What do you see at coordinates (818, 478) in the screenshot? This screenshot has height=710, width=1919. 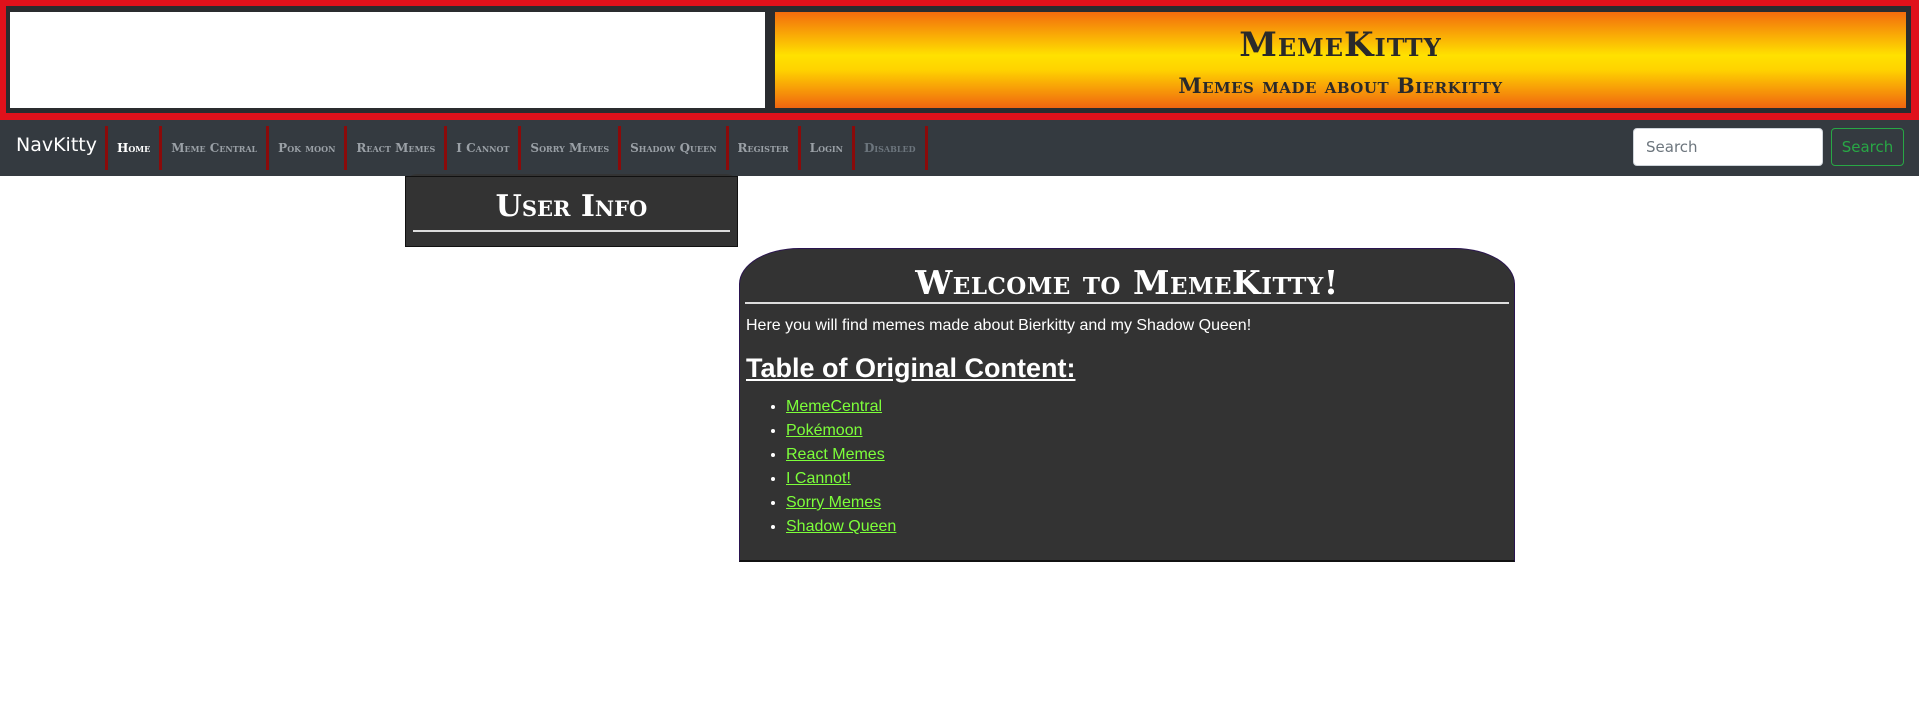 I see `toc-link-i-cannot: I Cannot!` at bounding box center [818, 478].